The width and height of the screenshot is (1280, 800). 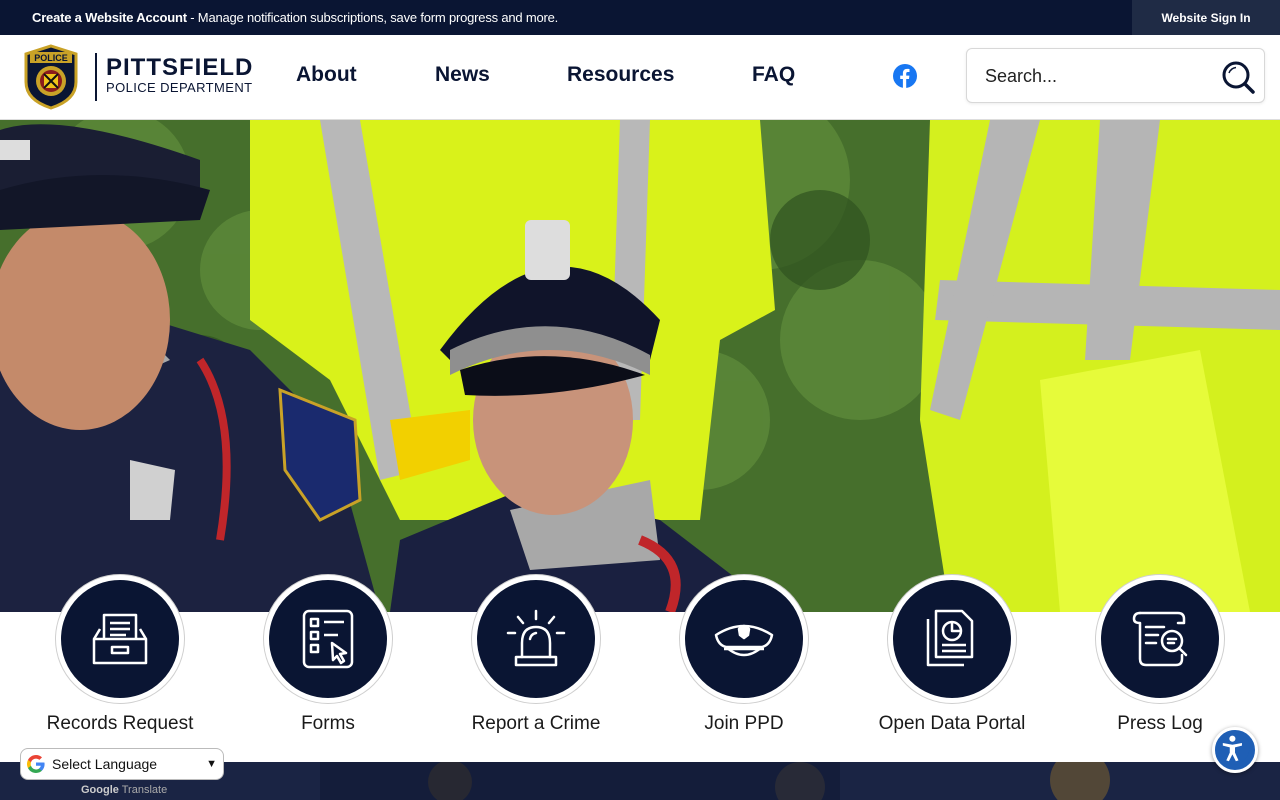 What do you see at coordinates (620, 75) in the screenshot?
I see `nav-resources: Resources` at bounding box center [620, 75].